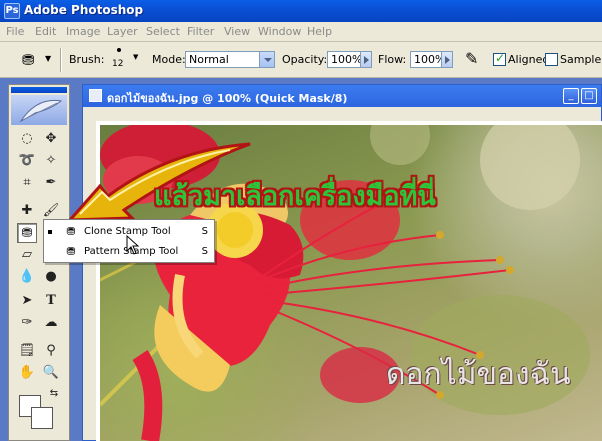 Image resolution: width=602 pixels, height=441 pixels. I want to click on marquee-tool-icon: ◌, so click(27, 139).